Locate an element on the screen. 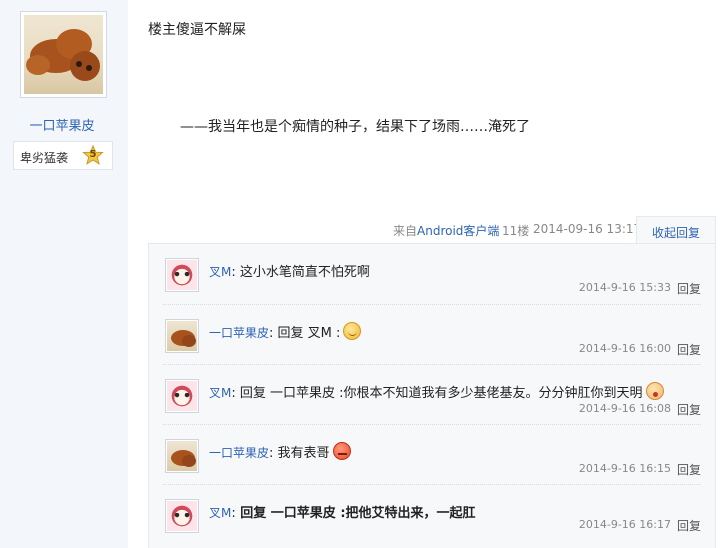  level-number: 5 is located at coordinates (93, 154).